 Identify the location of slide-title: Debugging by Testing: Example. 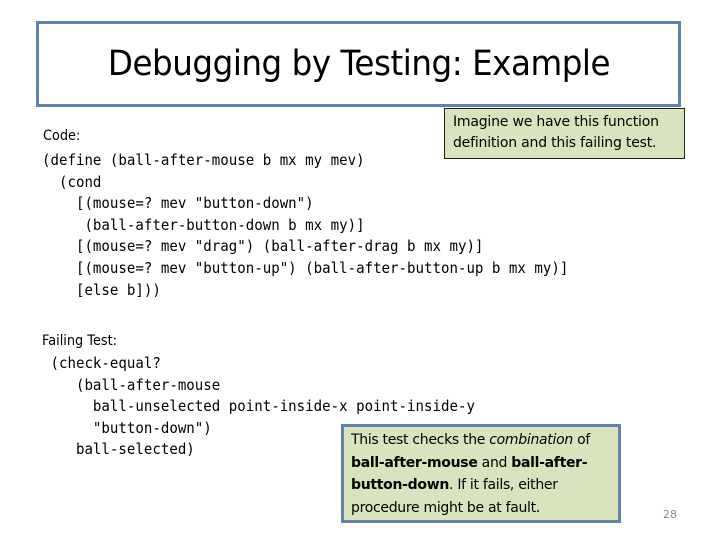
(358, 64).